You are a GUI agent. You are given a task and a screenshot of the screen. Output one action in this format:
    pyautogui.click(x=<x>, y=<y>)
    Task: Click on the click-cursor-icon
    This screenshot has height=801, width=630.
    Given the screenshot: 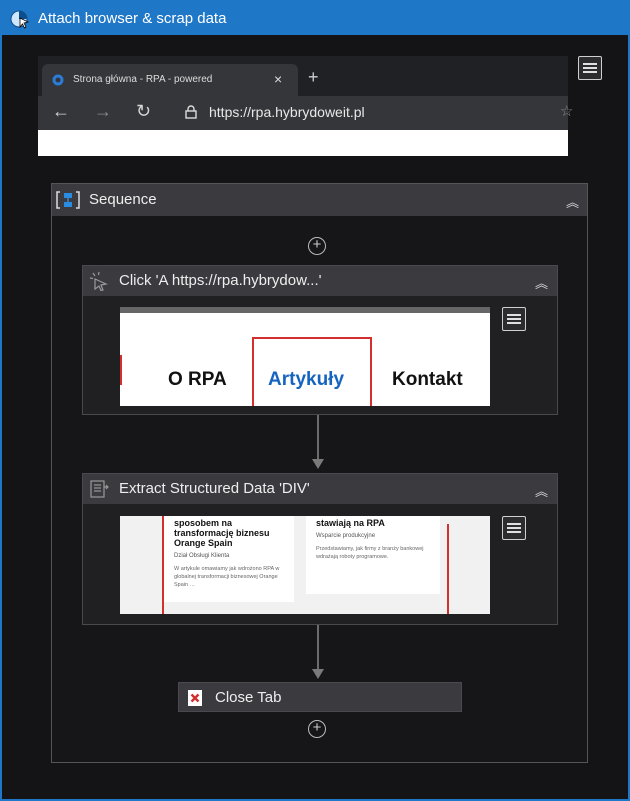 What is the action you would take?
    pyautogui.click(x=98, y=281)
    